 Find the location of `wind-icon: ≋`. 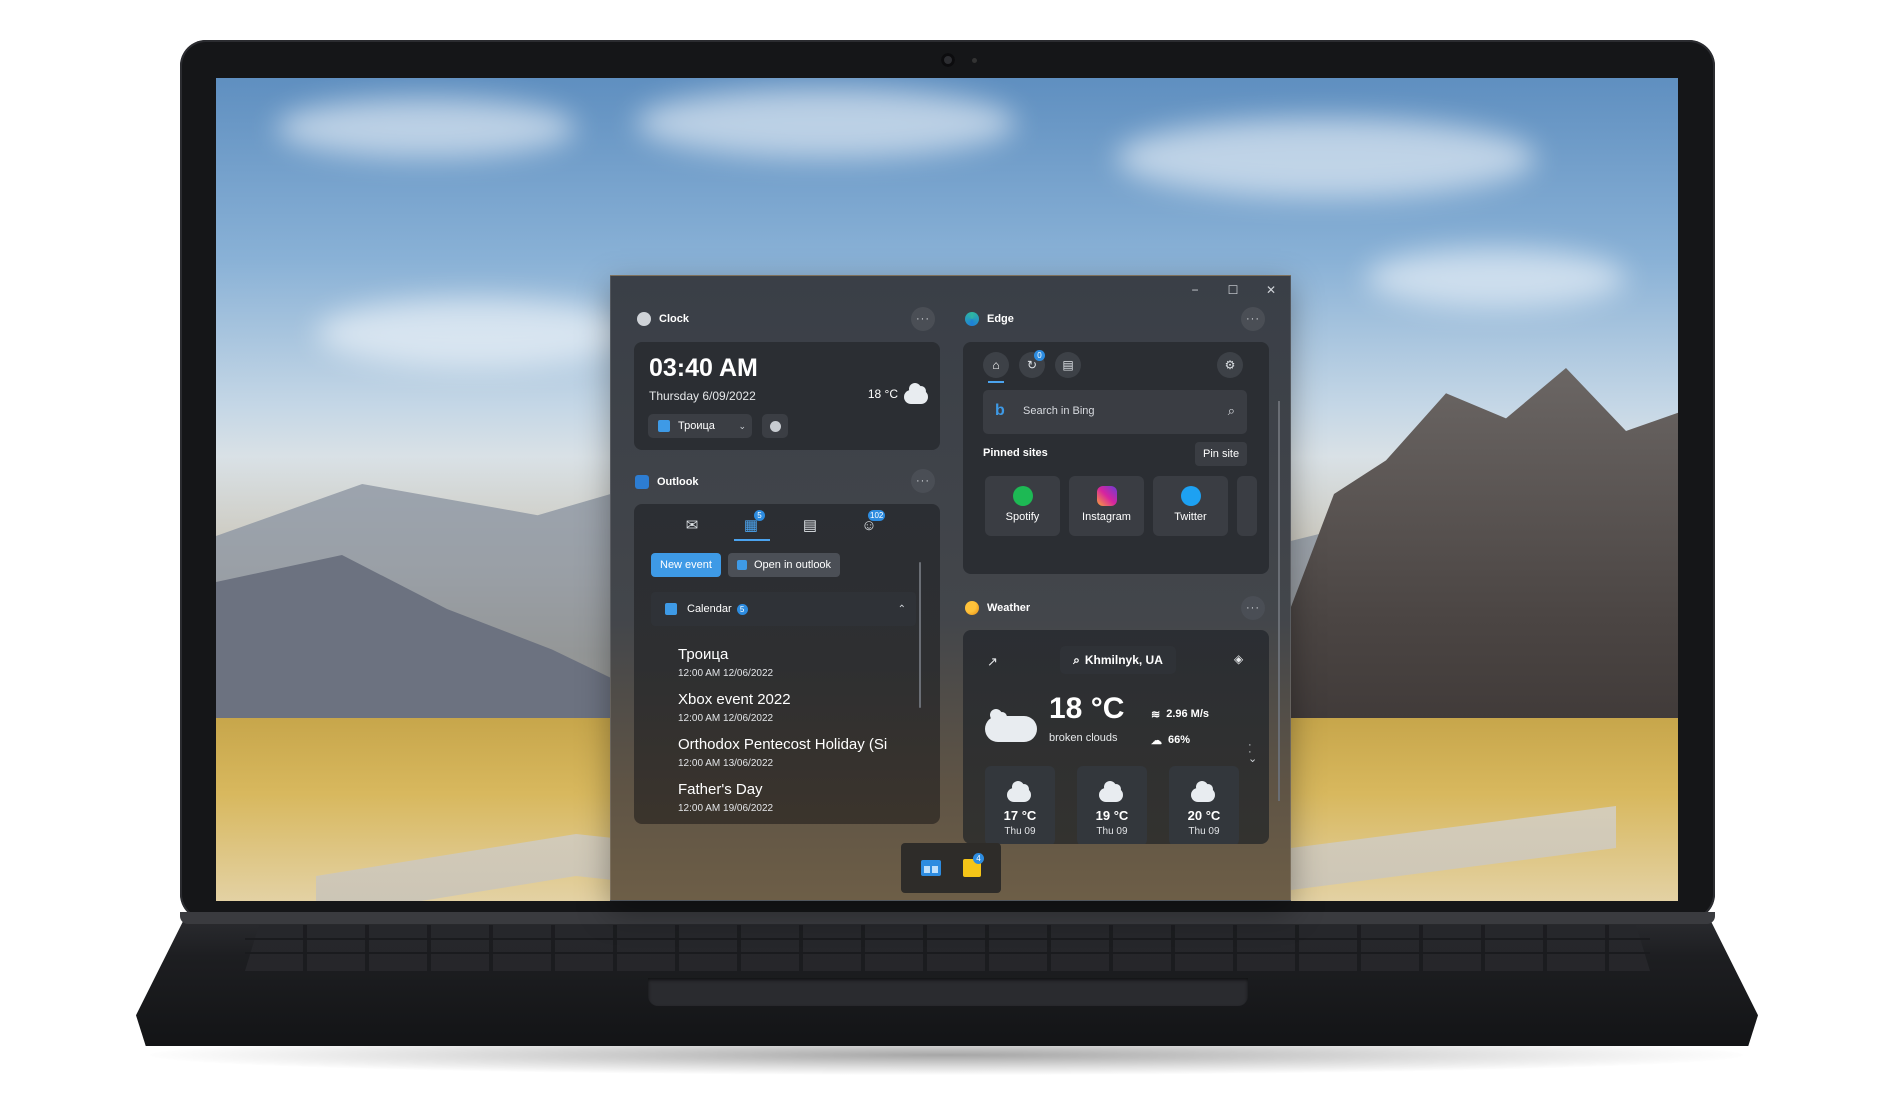

wind-icon: ≋ is located at coordinates (1156, 715).